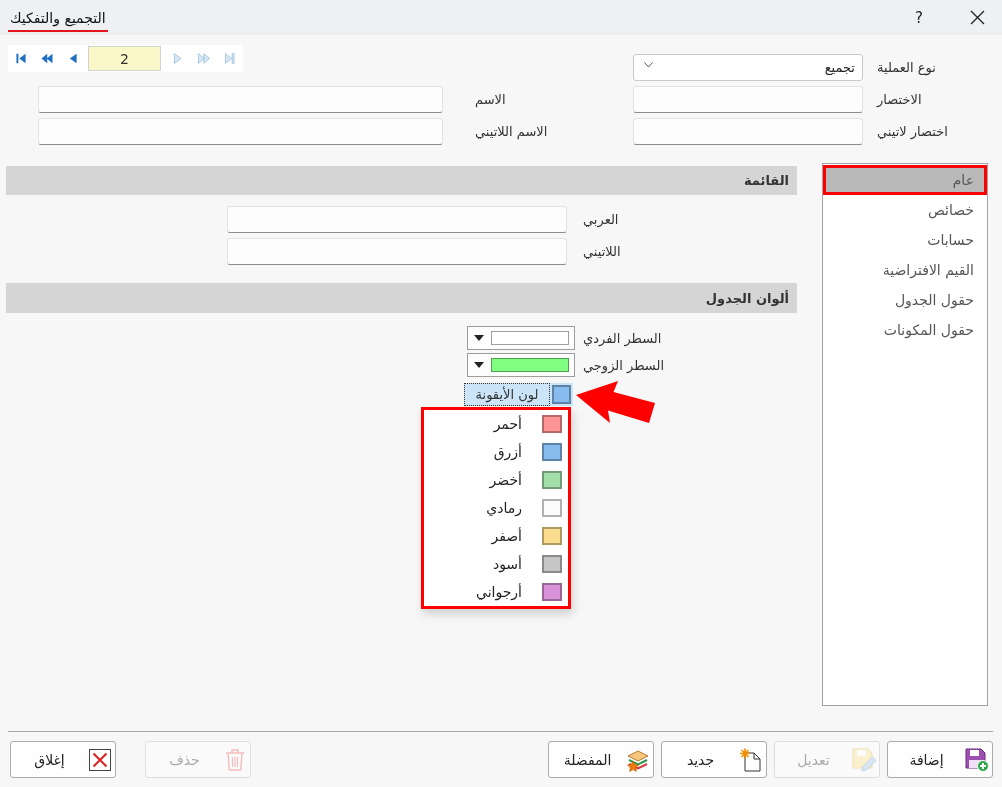 This screenshot has width=1002, height=787. Describe the element at coordinates (518, 394) in the screenshot. I see `color-picker-button: لون الأيقونة` at that location.